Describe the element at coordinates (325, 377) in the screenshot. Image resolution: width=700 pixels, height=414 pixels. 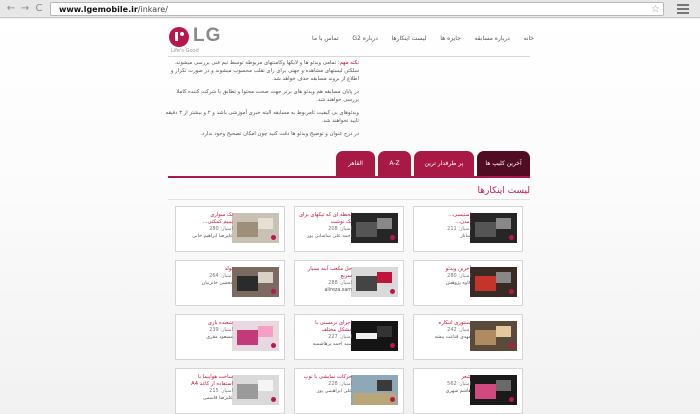
I see `entry-title: حرکات نمایشی با توپ` at that location.